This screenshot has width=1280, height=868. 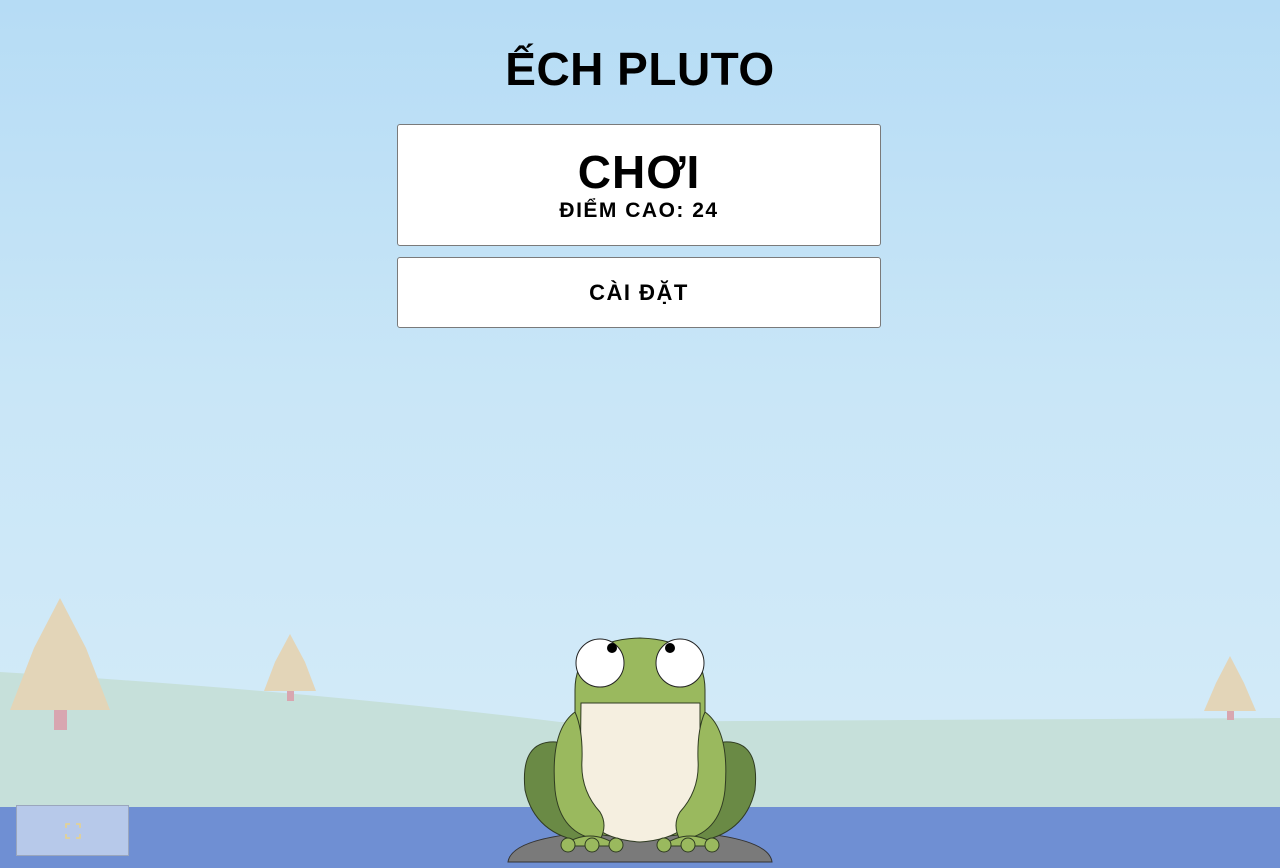 What do you see at coordinates (680, 663) in the screenshot?
I see `frog-right-eye` at bounding box center [680, 663].